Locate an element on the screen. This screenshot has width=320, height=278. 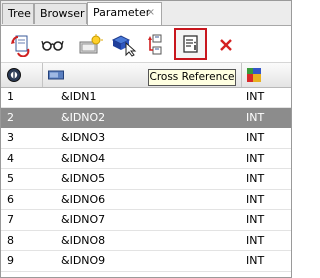
row-id: 8 is located at coordinates (10, 240).